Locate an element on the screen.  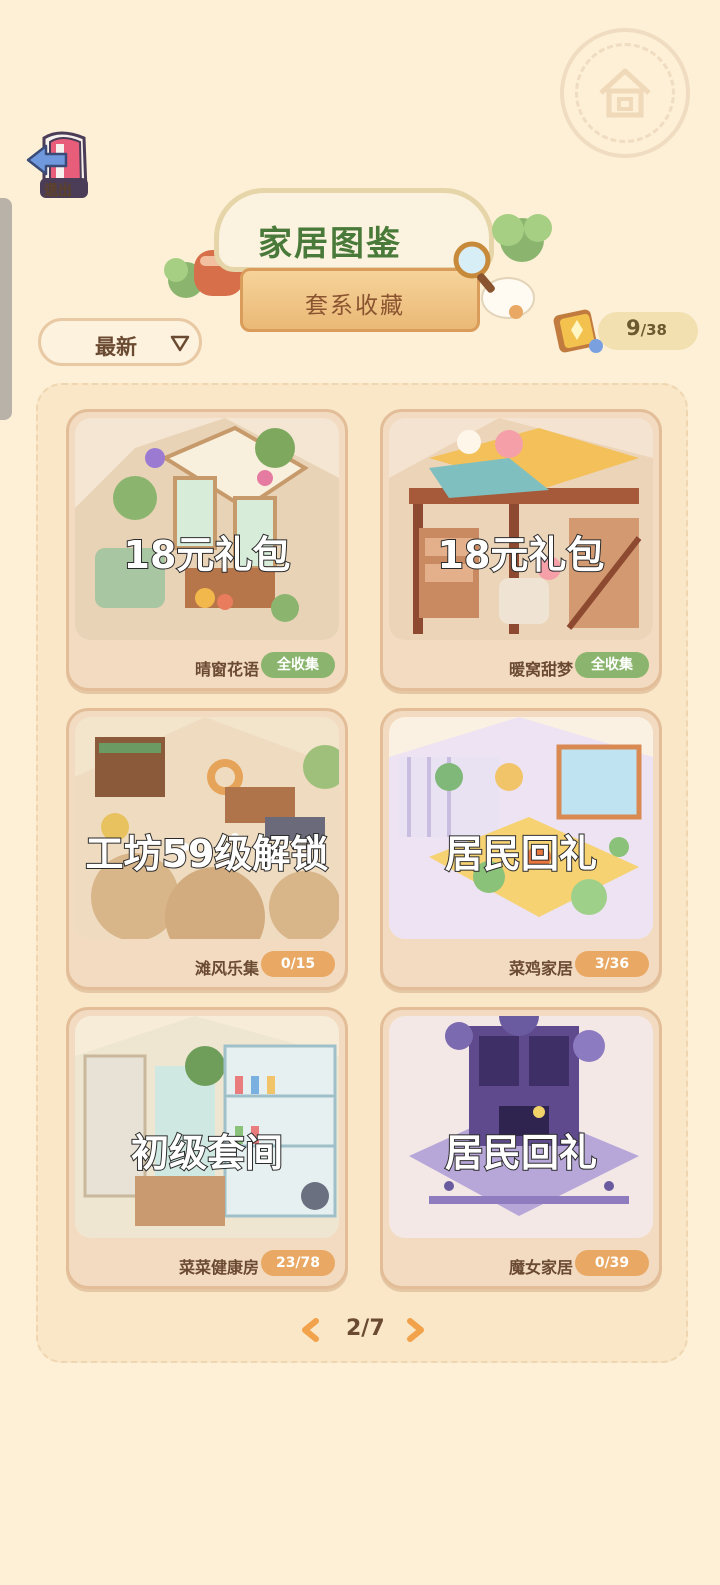
sort-label: 最新 is located at coordinates (116, 347).